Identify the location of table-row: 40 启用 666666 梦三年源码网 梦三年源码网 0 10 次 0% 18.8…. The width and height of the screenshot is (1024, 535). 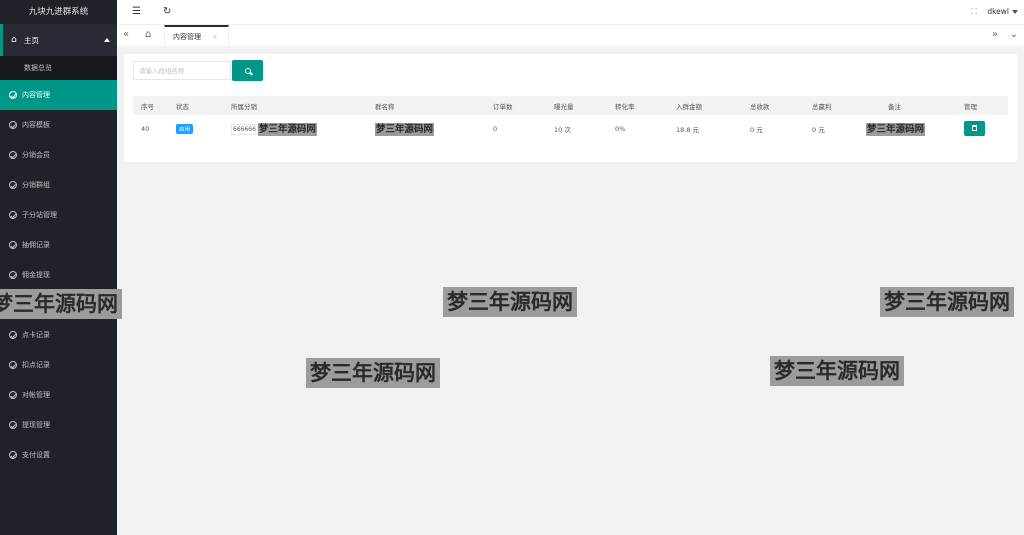
(570, 129).